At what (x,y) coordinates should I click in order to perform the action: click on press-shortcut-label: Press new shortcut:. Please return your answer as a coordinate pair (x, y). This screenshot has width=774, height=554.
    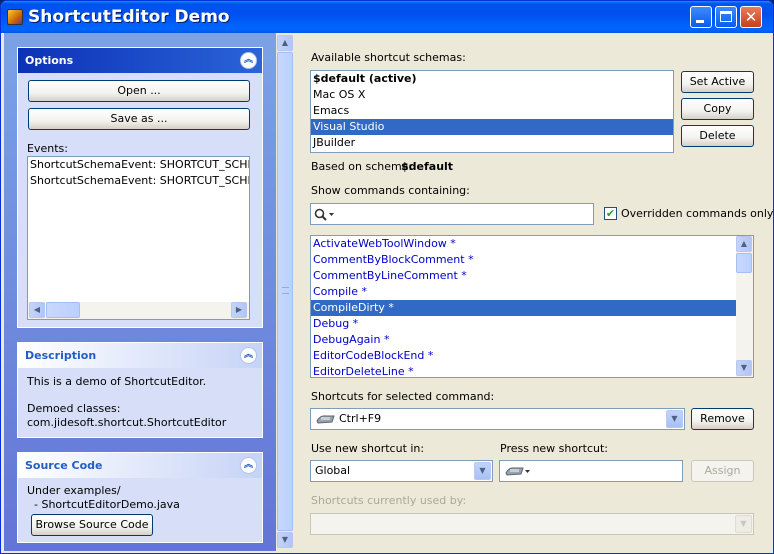
    Looking at the image, I should click on (554, 448).